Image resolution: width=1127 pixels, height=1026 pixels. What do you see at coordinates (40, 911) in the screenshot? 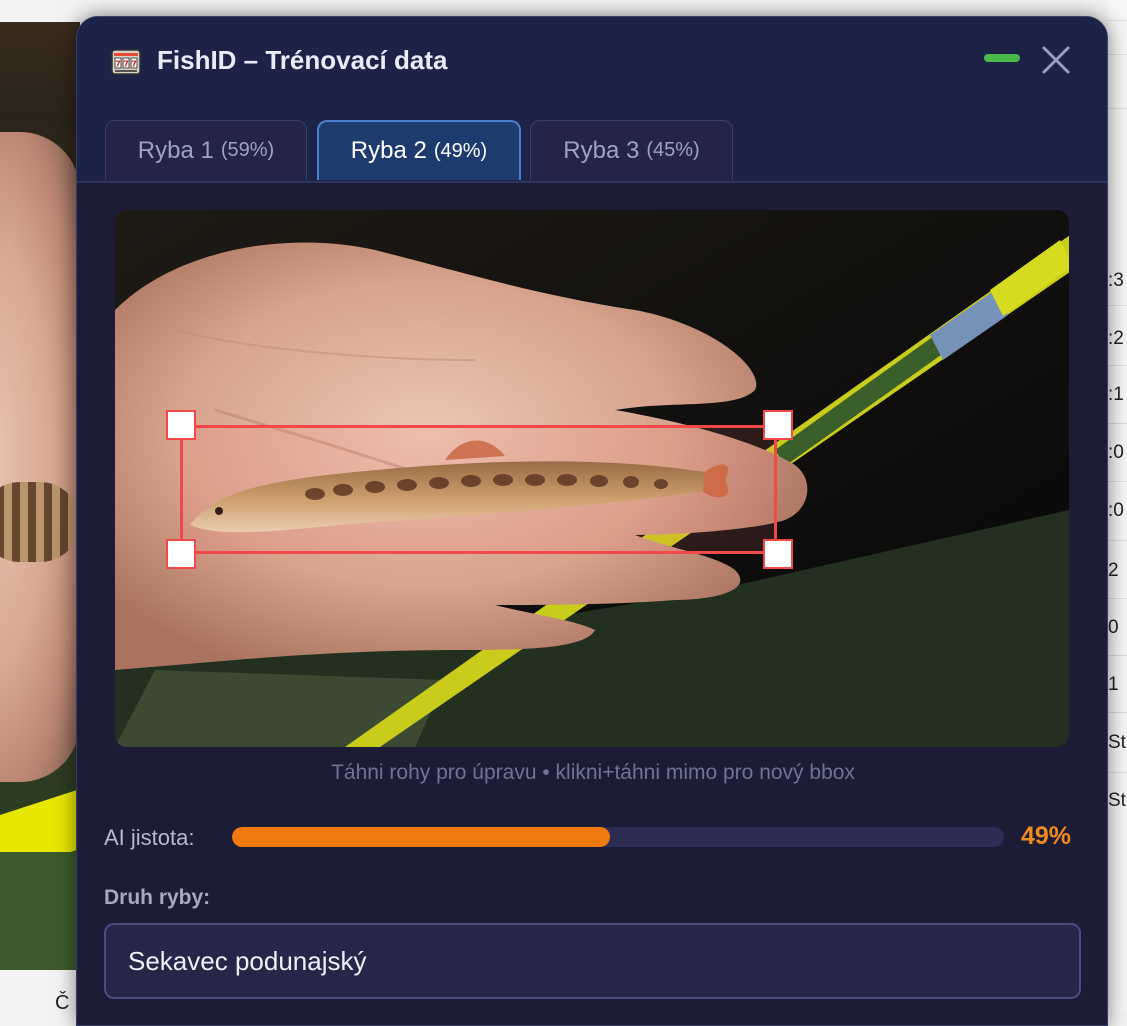
I see `background-water` at bounding box center [40, 911].